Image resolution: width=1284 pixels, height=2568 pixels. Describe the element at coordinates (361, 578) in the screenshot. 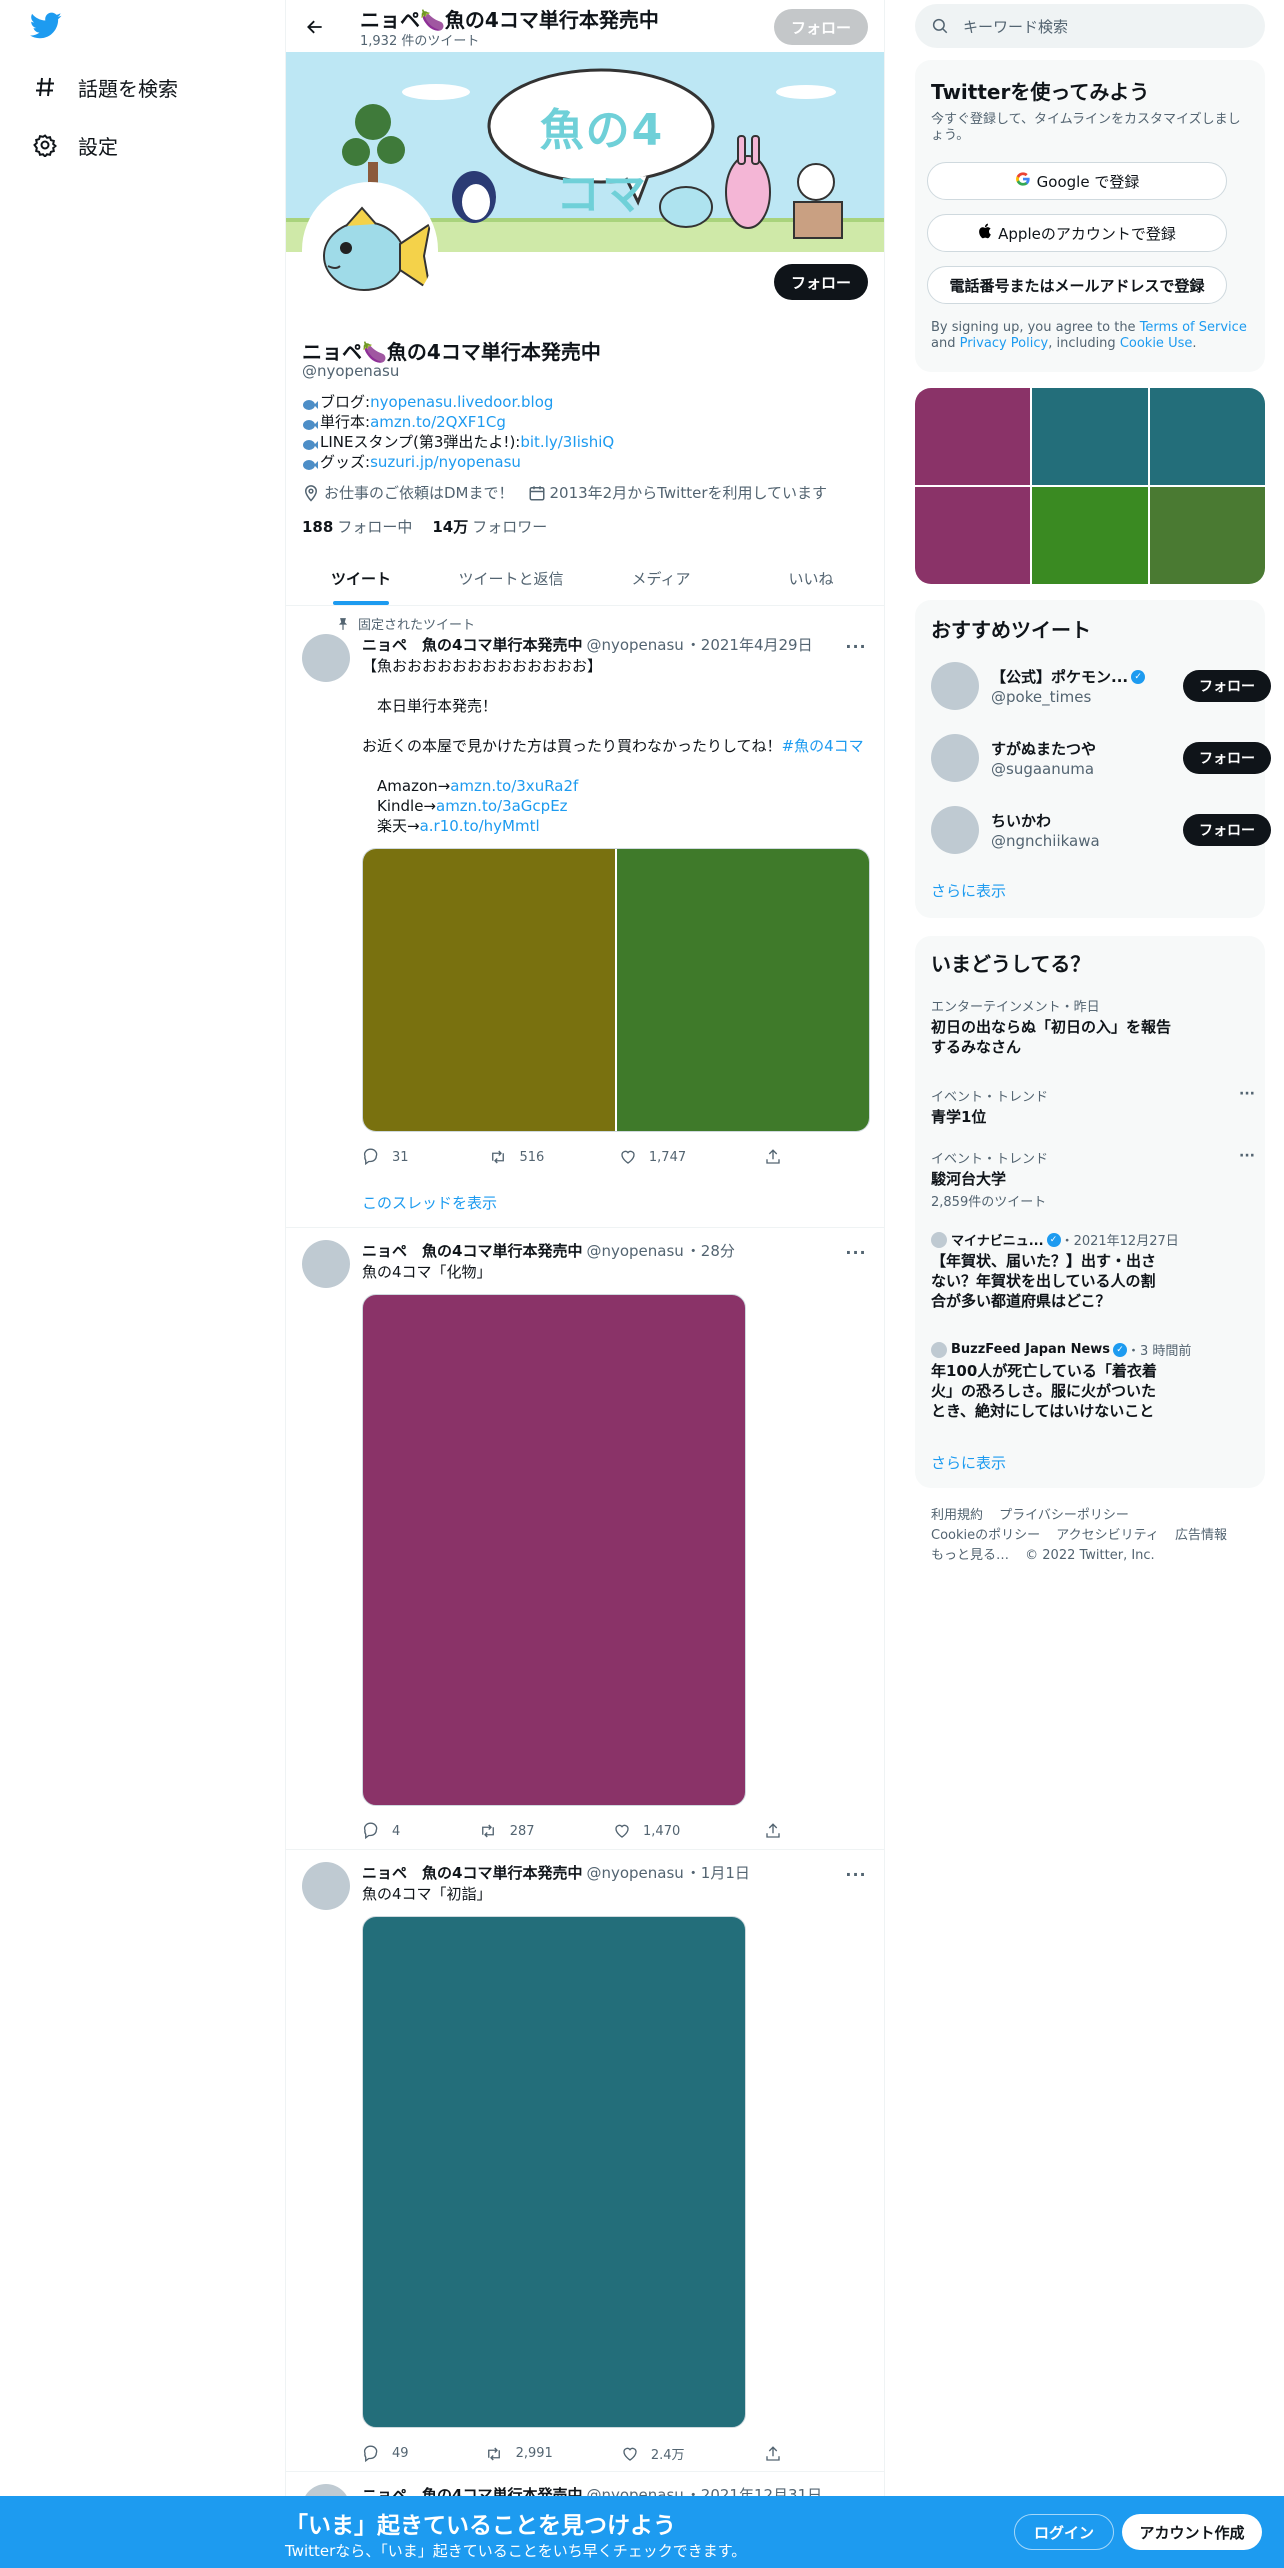

I see `tab-tweets: ツイート` at that location.